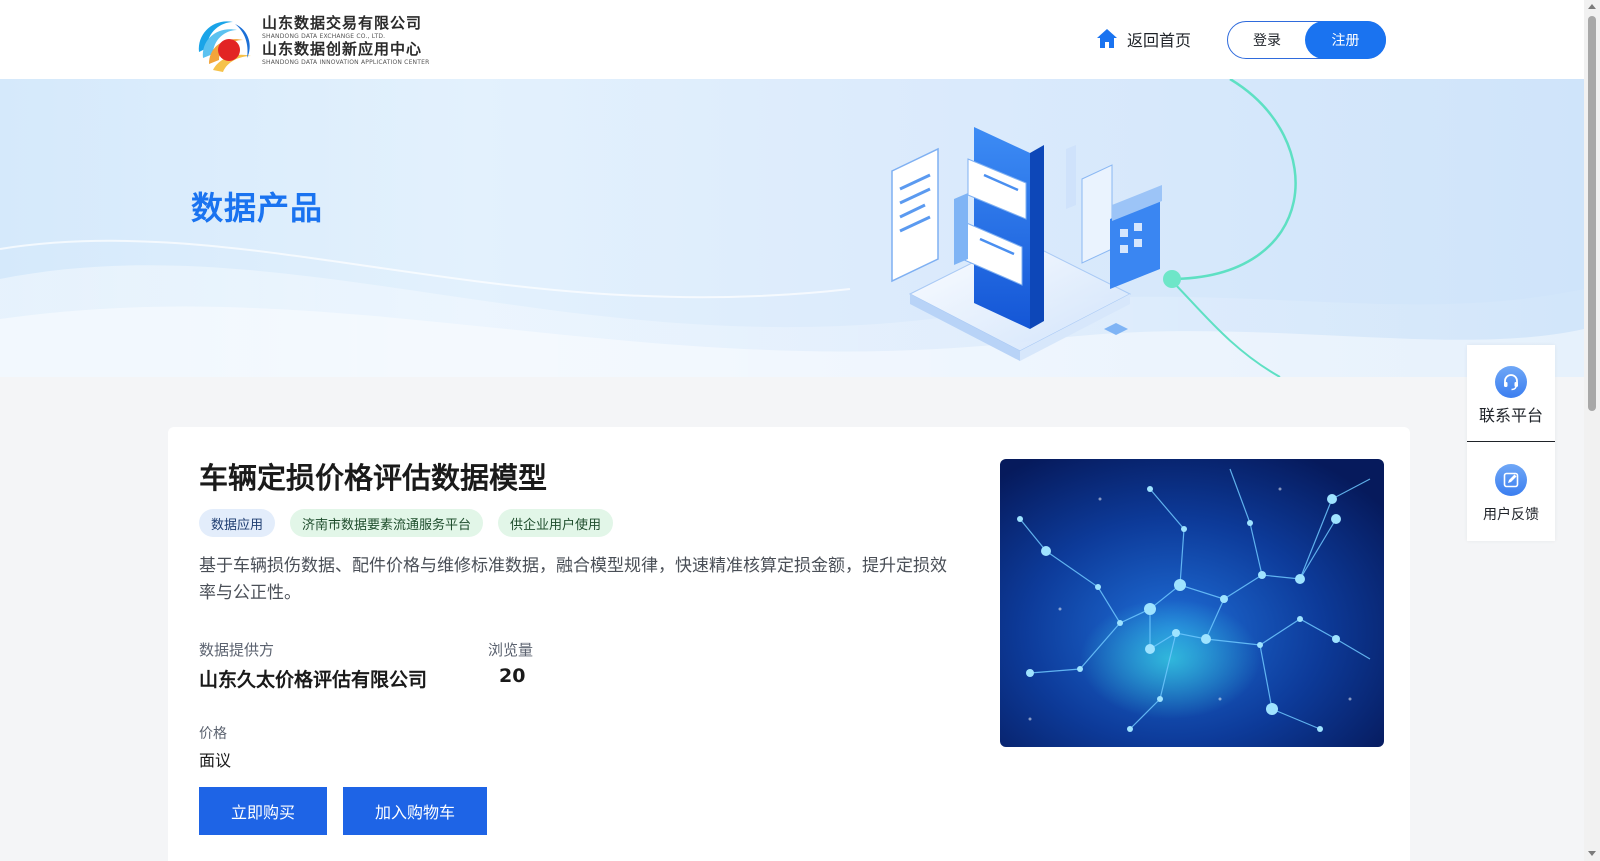 The height and width of the screenshot is (861, 1600). Describe the element at coordinates (257, 208) in the screenshot. I see `banner-title: 数据产品` at that location.